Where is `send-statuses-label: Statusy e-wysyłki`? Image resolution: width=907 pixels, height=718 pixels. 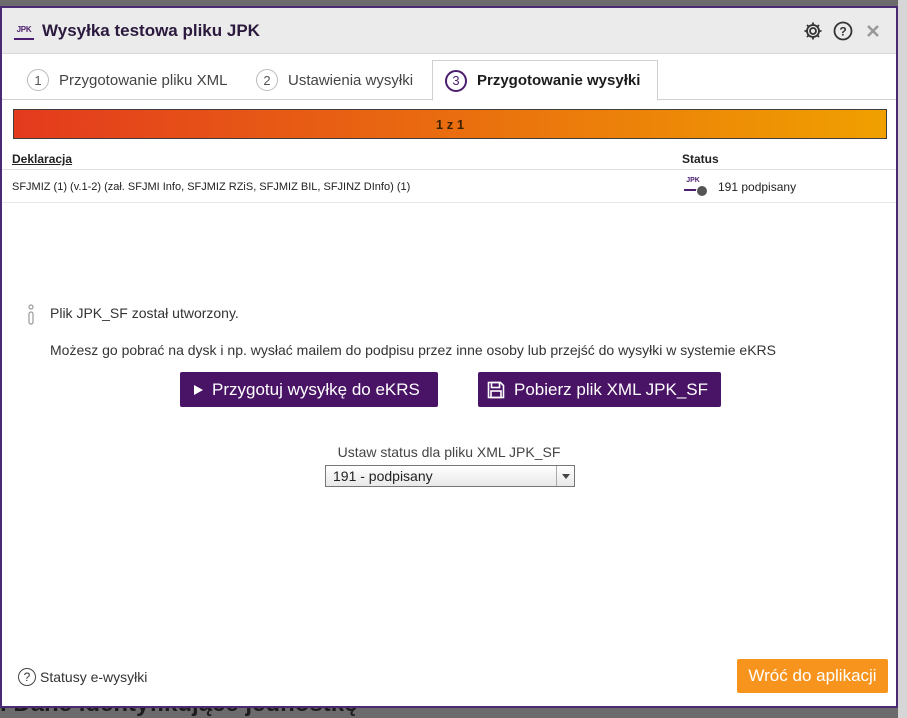
send-statuses-label: Statusy e-wysyłki is located at coordinates (94, 677).